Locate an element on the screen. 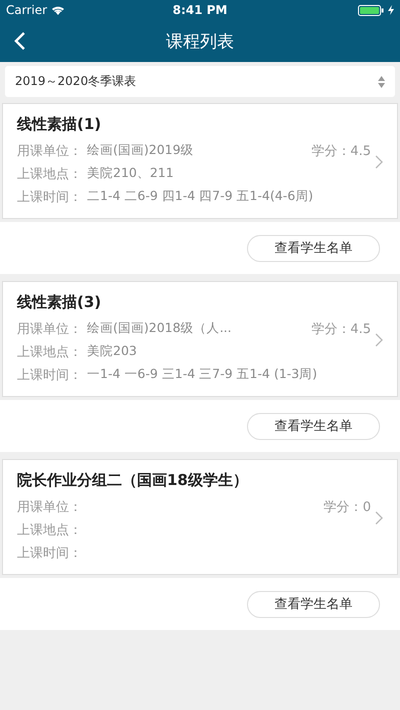 This screenshot has width=400, height=710. page-title: 课程列表 is located at coordinates (200, 41).